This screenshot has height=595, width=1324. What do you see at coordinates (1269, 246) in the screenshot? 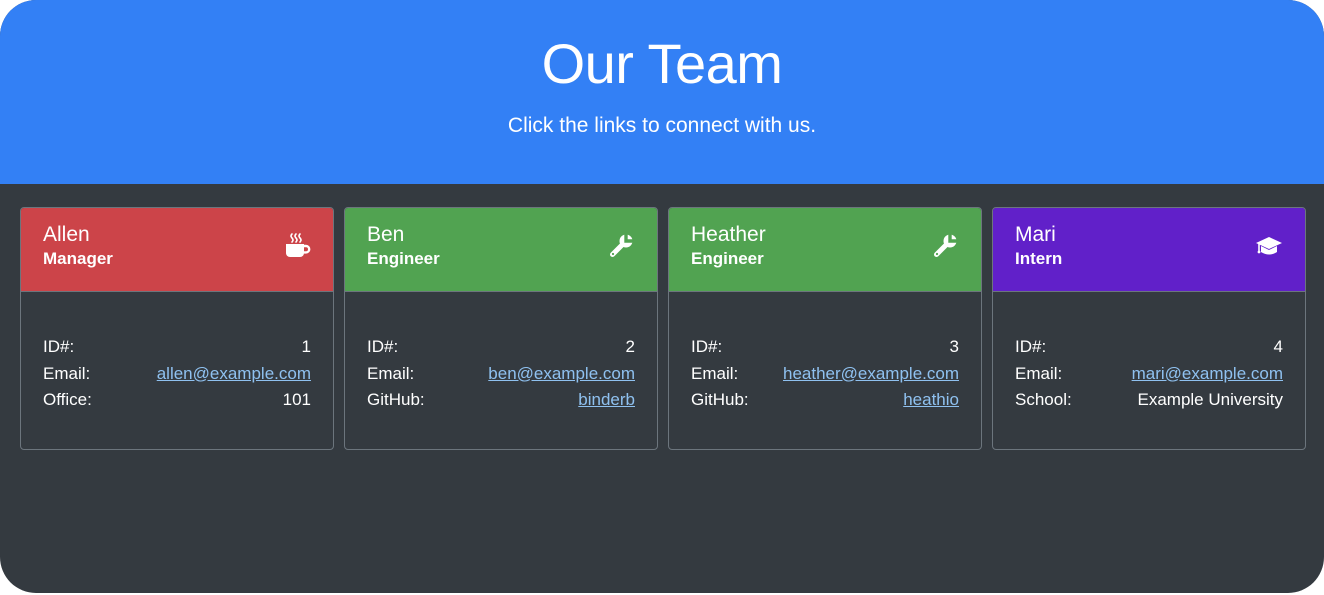
I see `graduation-cap-icon` at bounding box center [1269, 246].